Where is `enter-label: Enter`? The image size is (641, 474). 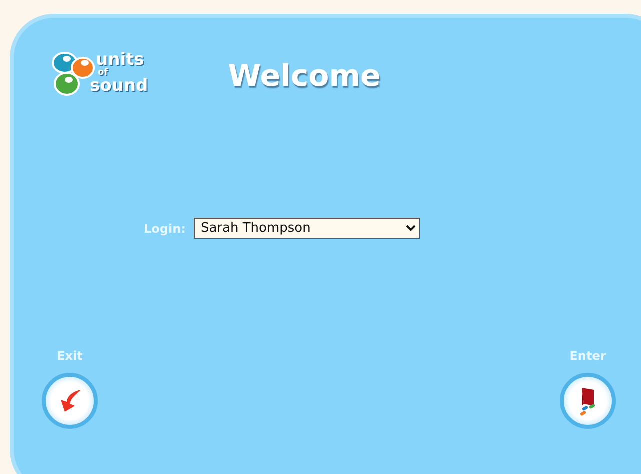 enter-label: Enter is located at coordinates (588, 356).